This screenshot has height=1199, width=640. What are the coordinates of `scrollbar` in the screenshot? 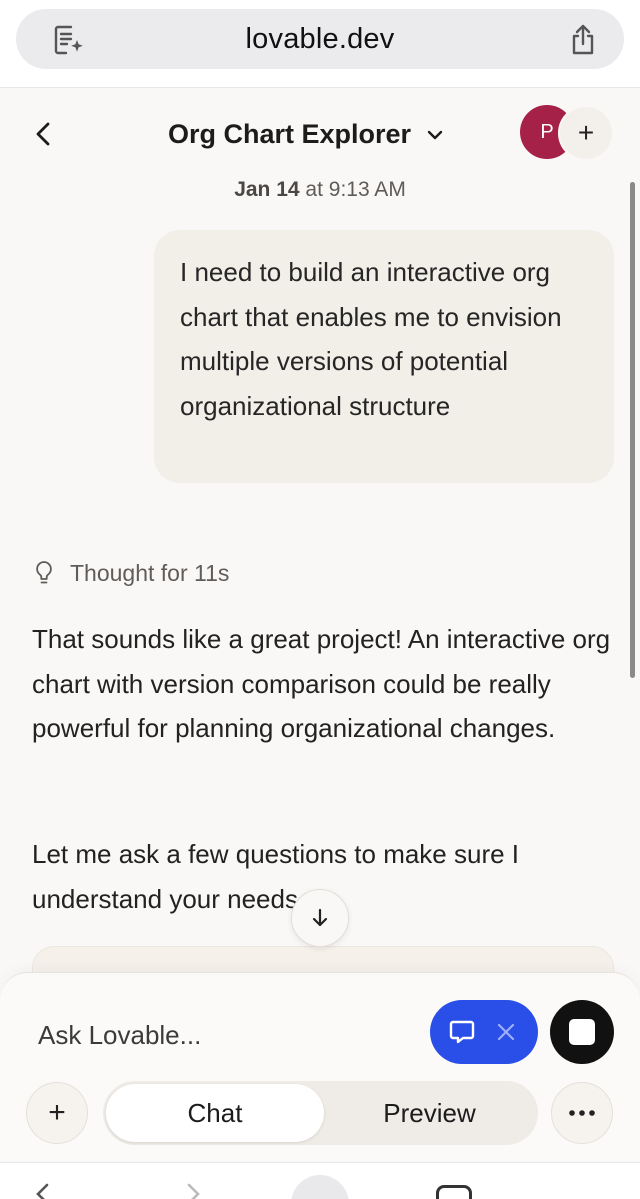 It's located at (632, 430).